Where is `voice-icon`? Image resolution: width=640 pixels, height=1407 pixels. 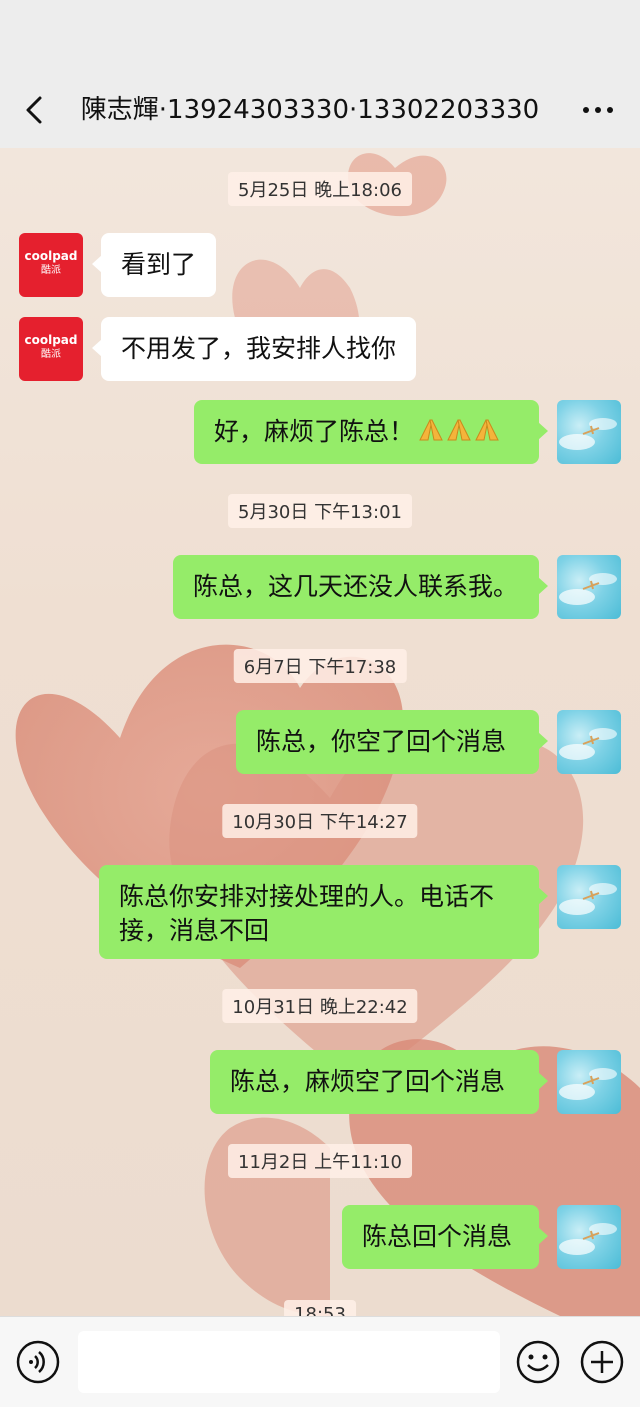 voice-icon is located at coordinates (38, 1362).